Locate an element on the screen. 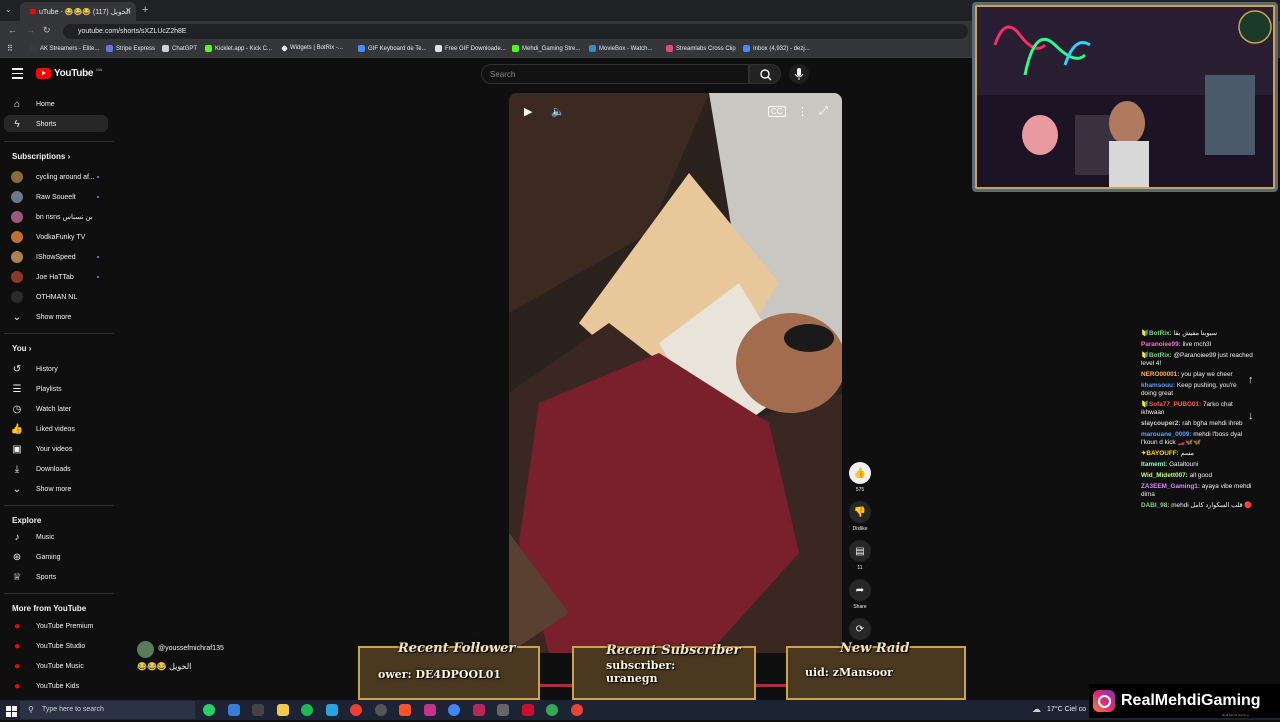 The image size is (1280, 722). obs-icon is located at coordinates (381, 710).